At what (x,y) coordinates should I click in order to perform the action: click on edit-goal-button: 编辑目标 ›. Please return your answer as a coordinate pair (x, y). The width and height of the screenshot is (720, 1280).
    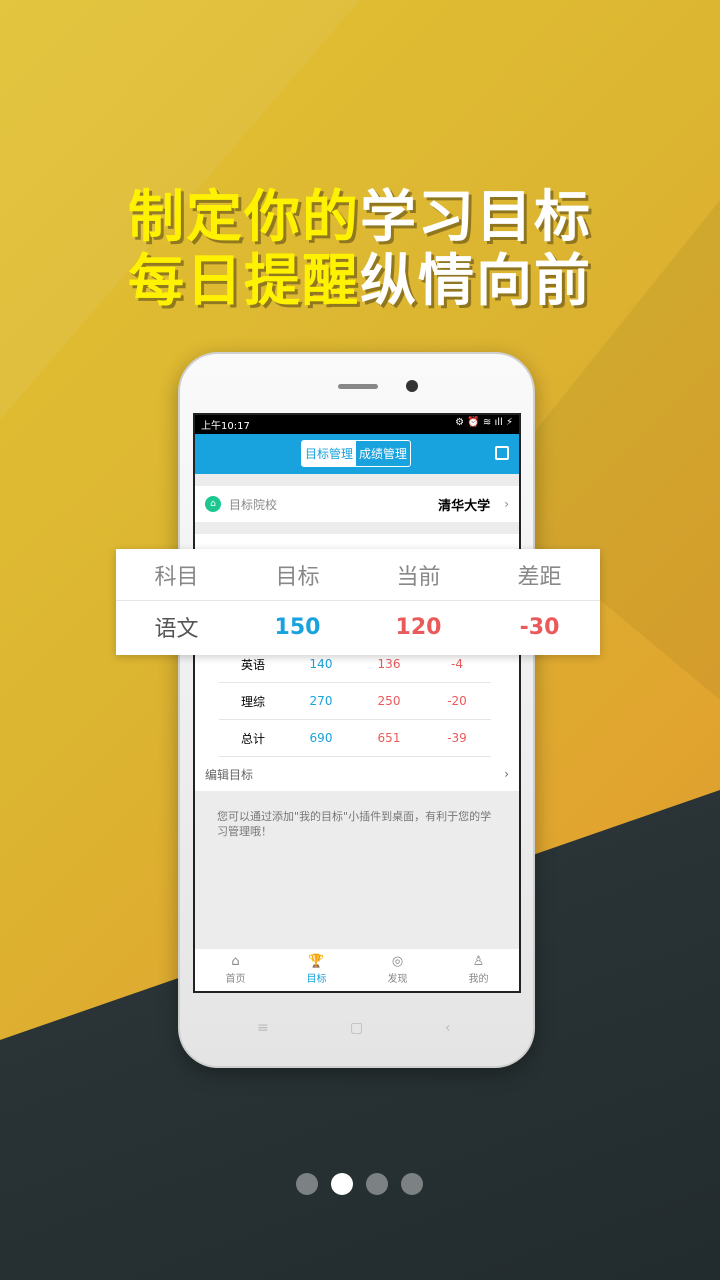
    Looking at the image, I should click on (357, 774).